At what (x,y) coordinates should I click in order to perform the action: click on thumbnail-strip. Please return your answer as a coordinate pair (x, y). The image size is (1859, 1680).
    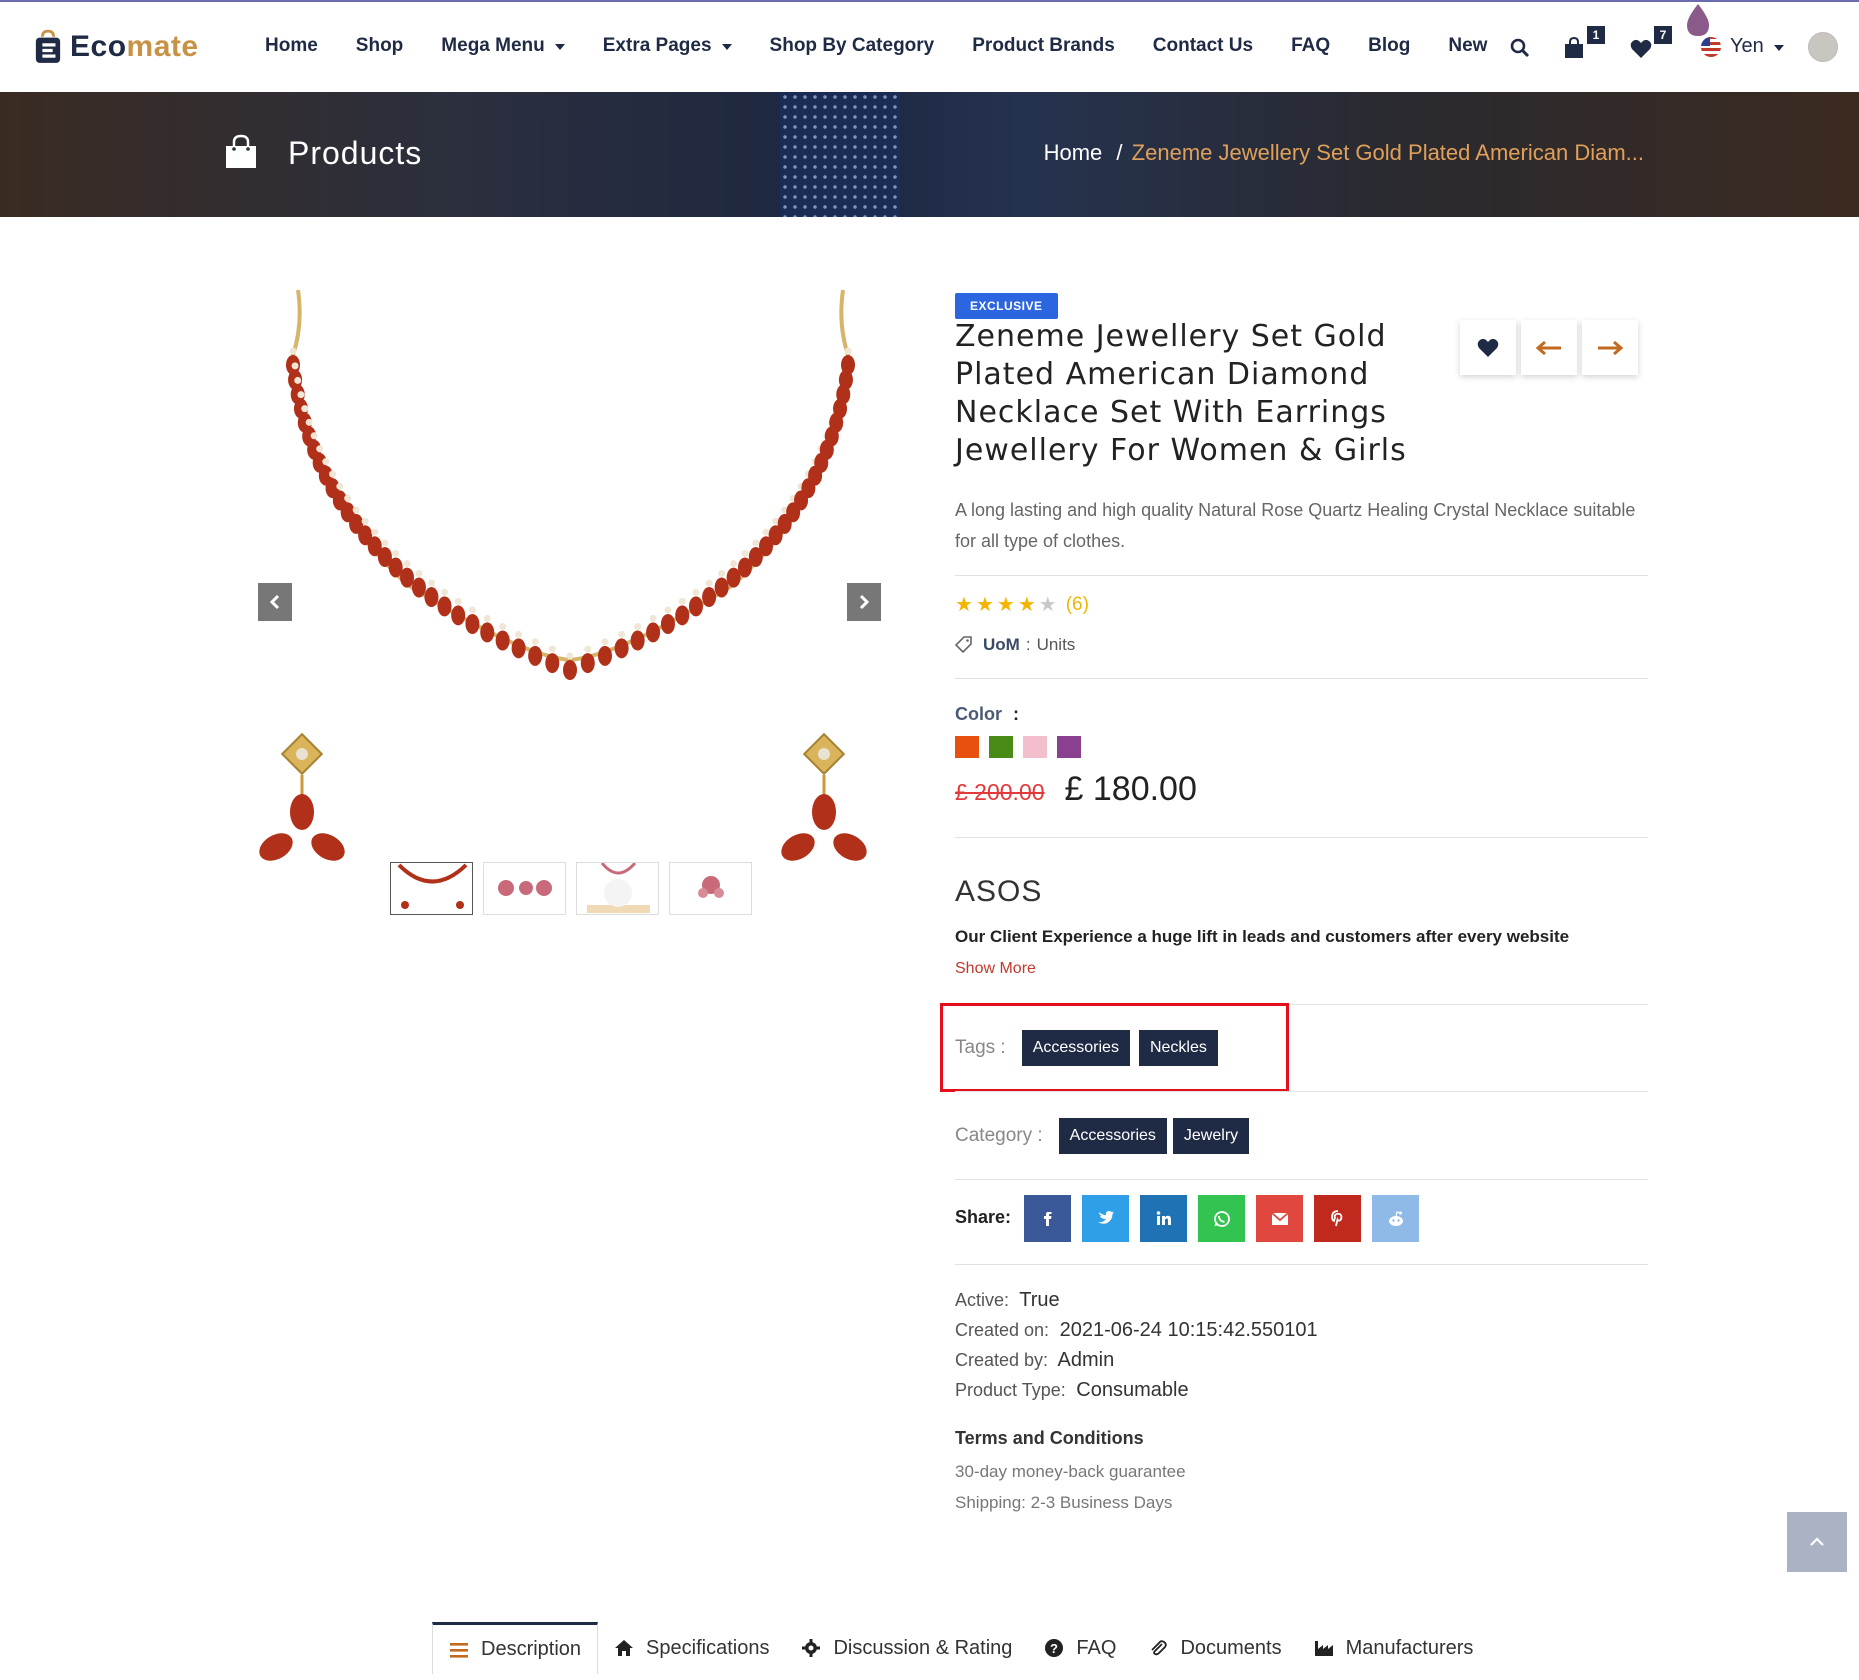
    Looking at the image, I should click on (571, 888).